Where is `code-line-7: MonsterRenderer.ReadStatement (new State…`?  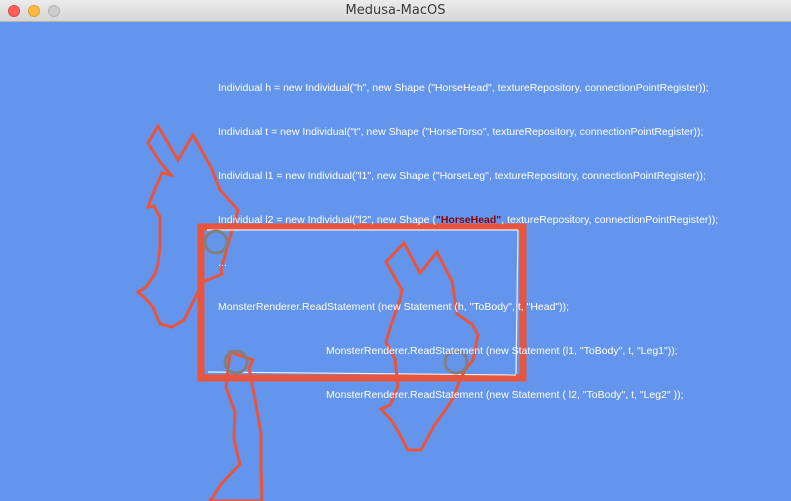 code-line-7: MonsterRenderer.ReadStatement (new State… is located at coordinates (502, 350).